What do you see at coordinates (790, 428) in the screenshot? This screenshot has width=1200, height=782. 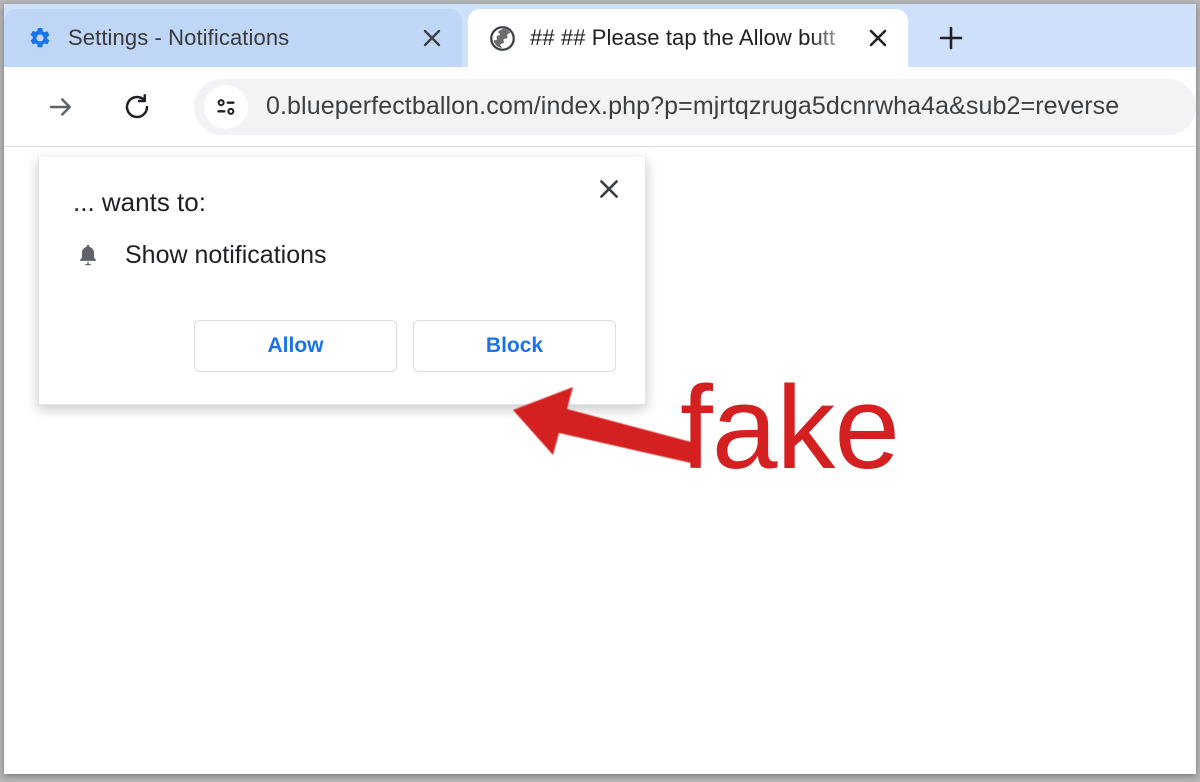 I see `fake-annotation-label: fake` at bounding box center [790, 428].